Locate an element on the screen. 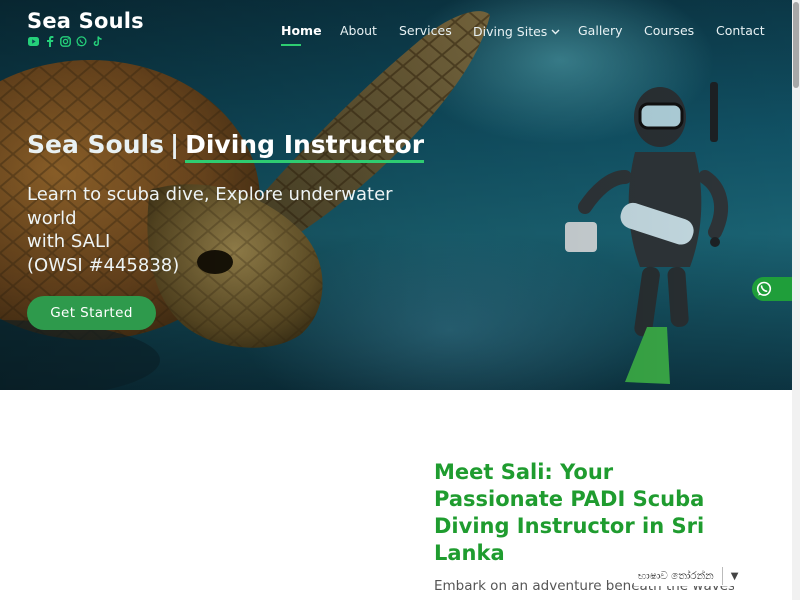  facebook-icon is located at coordinates (49, 41).